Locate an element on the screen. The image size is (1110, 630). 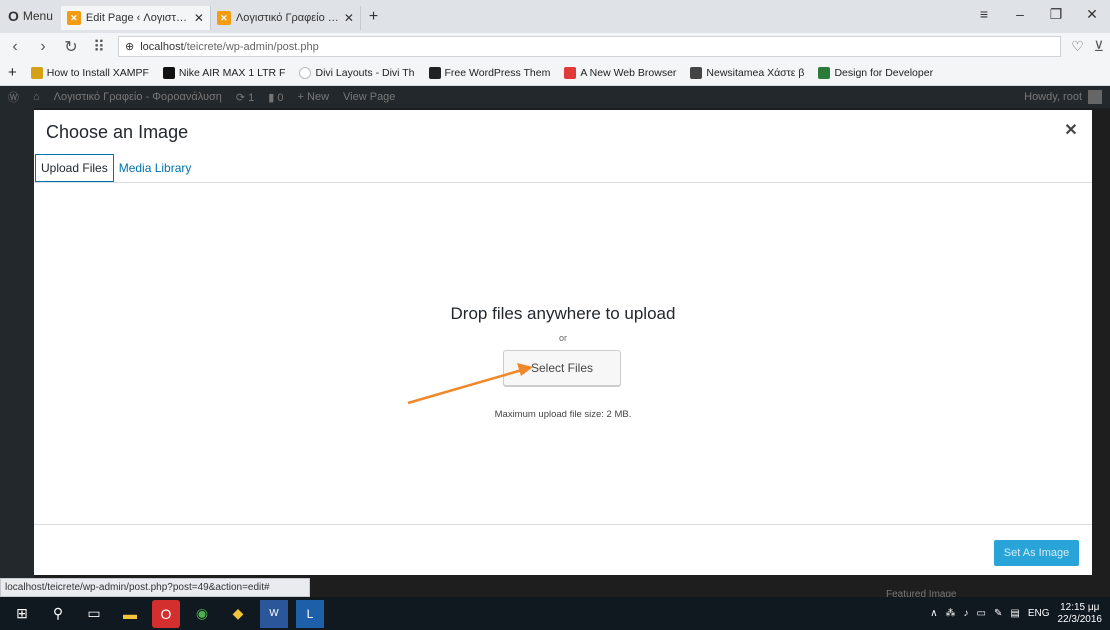
clock-time: 12:15 μμ is located at coordinates (1080, 607).